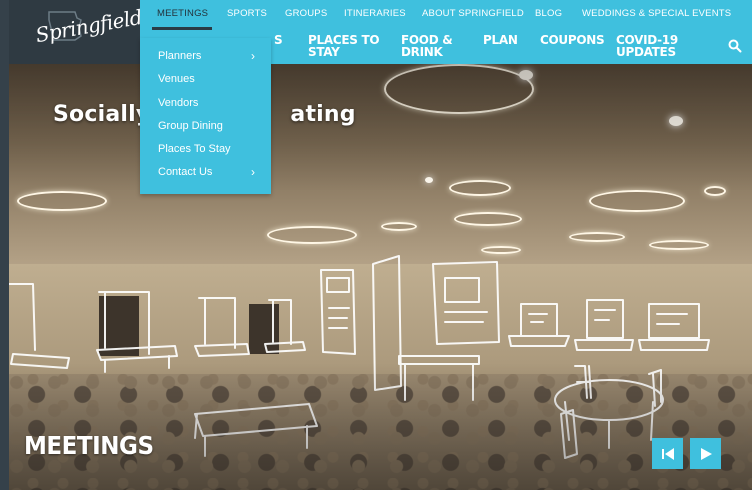 Image resolution: width=752 pixels, height=490 pixels. Describe the element at coordinates (89, 445) in the screenshot. I see `hero-title: MEETINGS` at that location.